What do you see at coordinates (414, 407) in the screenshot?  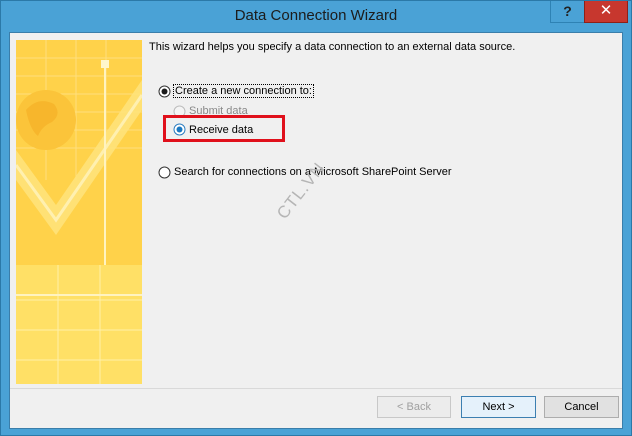 I see `back-button: < Back` at bounding box center [414, 407].